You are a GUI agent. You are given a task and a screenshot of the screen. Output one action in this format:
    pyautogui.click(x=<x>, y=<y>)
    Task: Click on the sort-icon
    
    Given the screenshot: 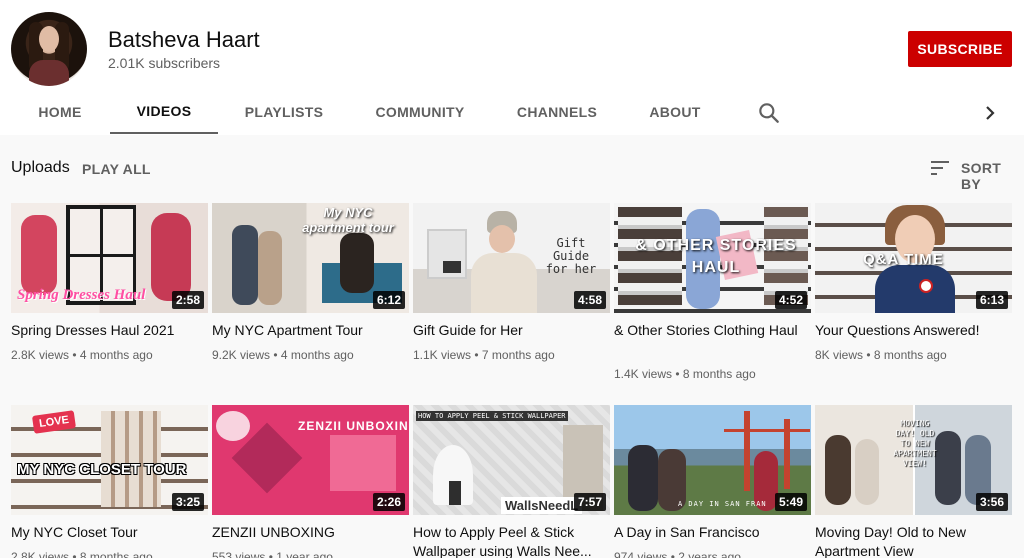 What is the action you would take?
    pyautogui.click(x=940, y=168)
    